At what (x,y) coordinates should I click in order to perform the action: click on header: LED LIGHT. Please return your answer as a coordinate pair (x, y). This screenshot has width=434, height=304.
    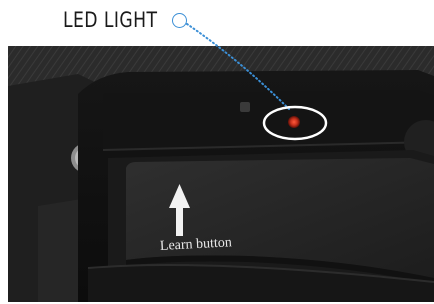
    Looking at the image, I should click on (217, 21).